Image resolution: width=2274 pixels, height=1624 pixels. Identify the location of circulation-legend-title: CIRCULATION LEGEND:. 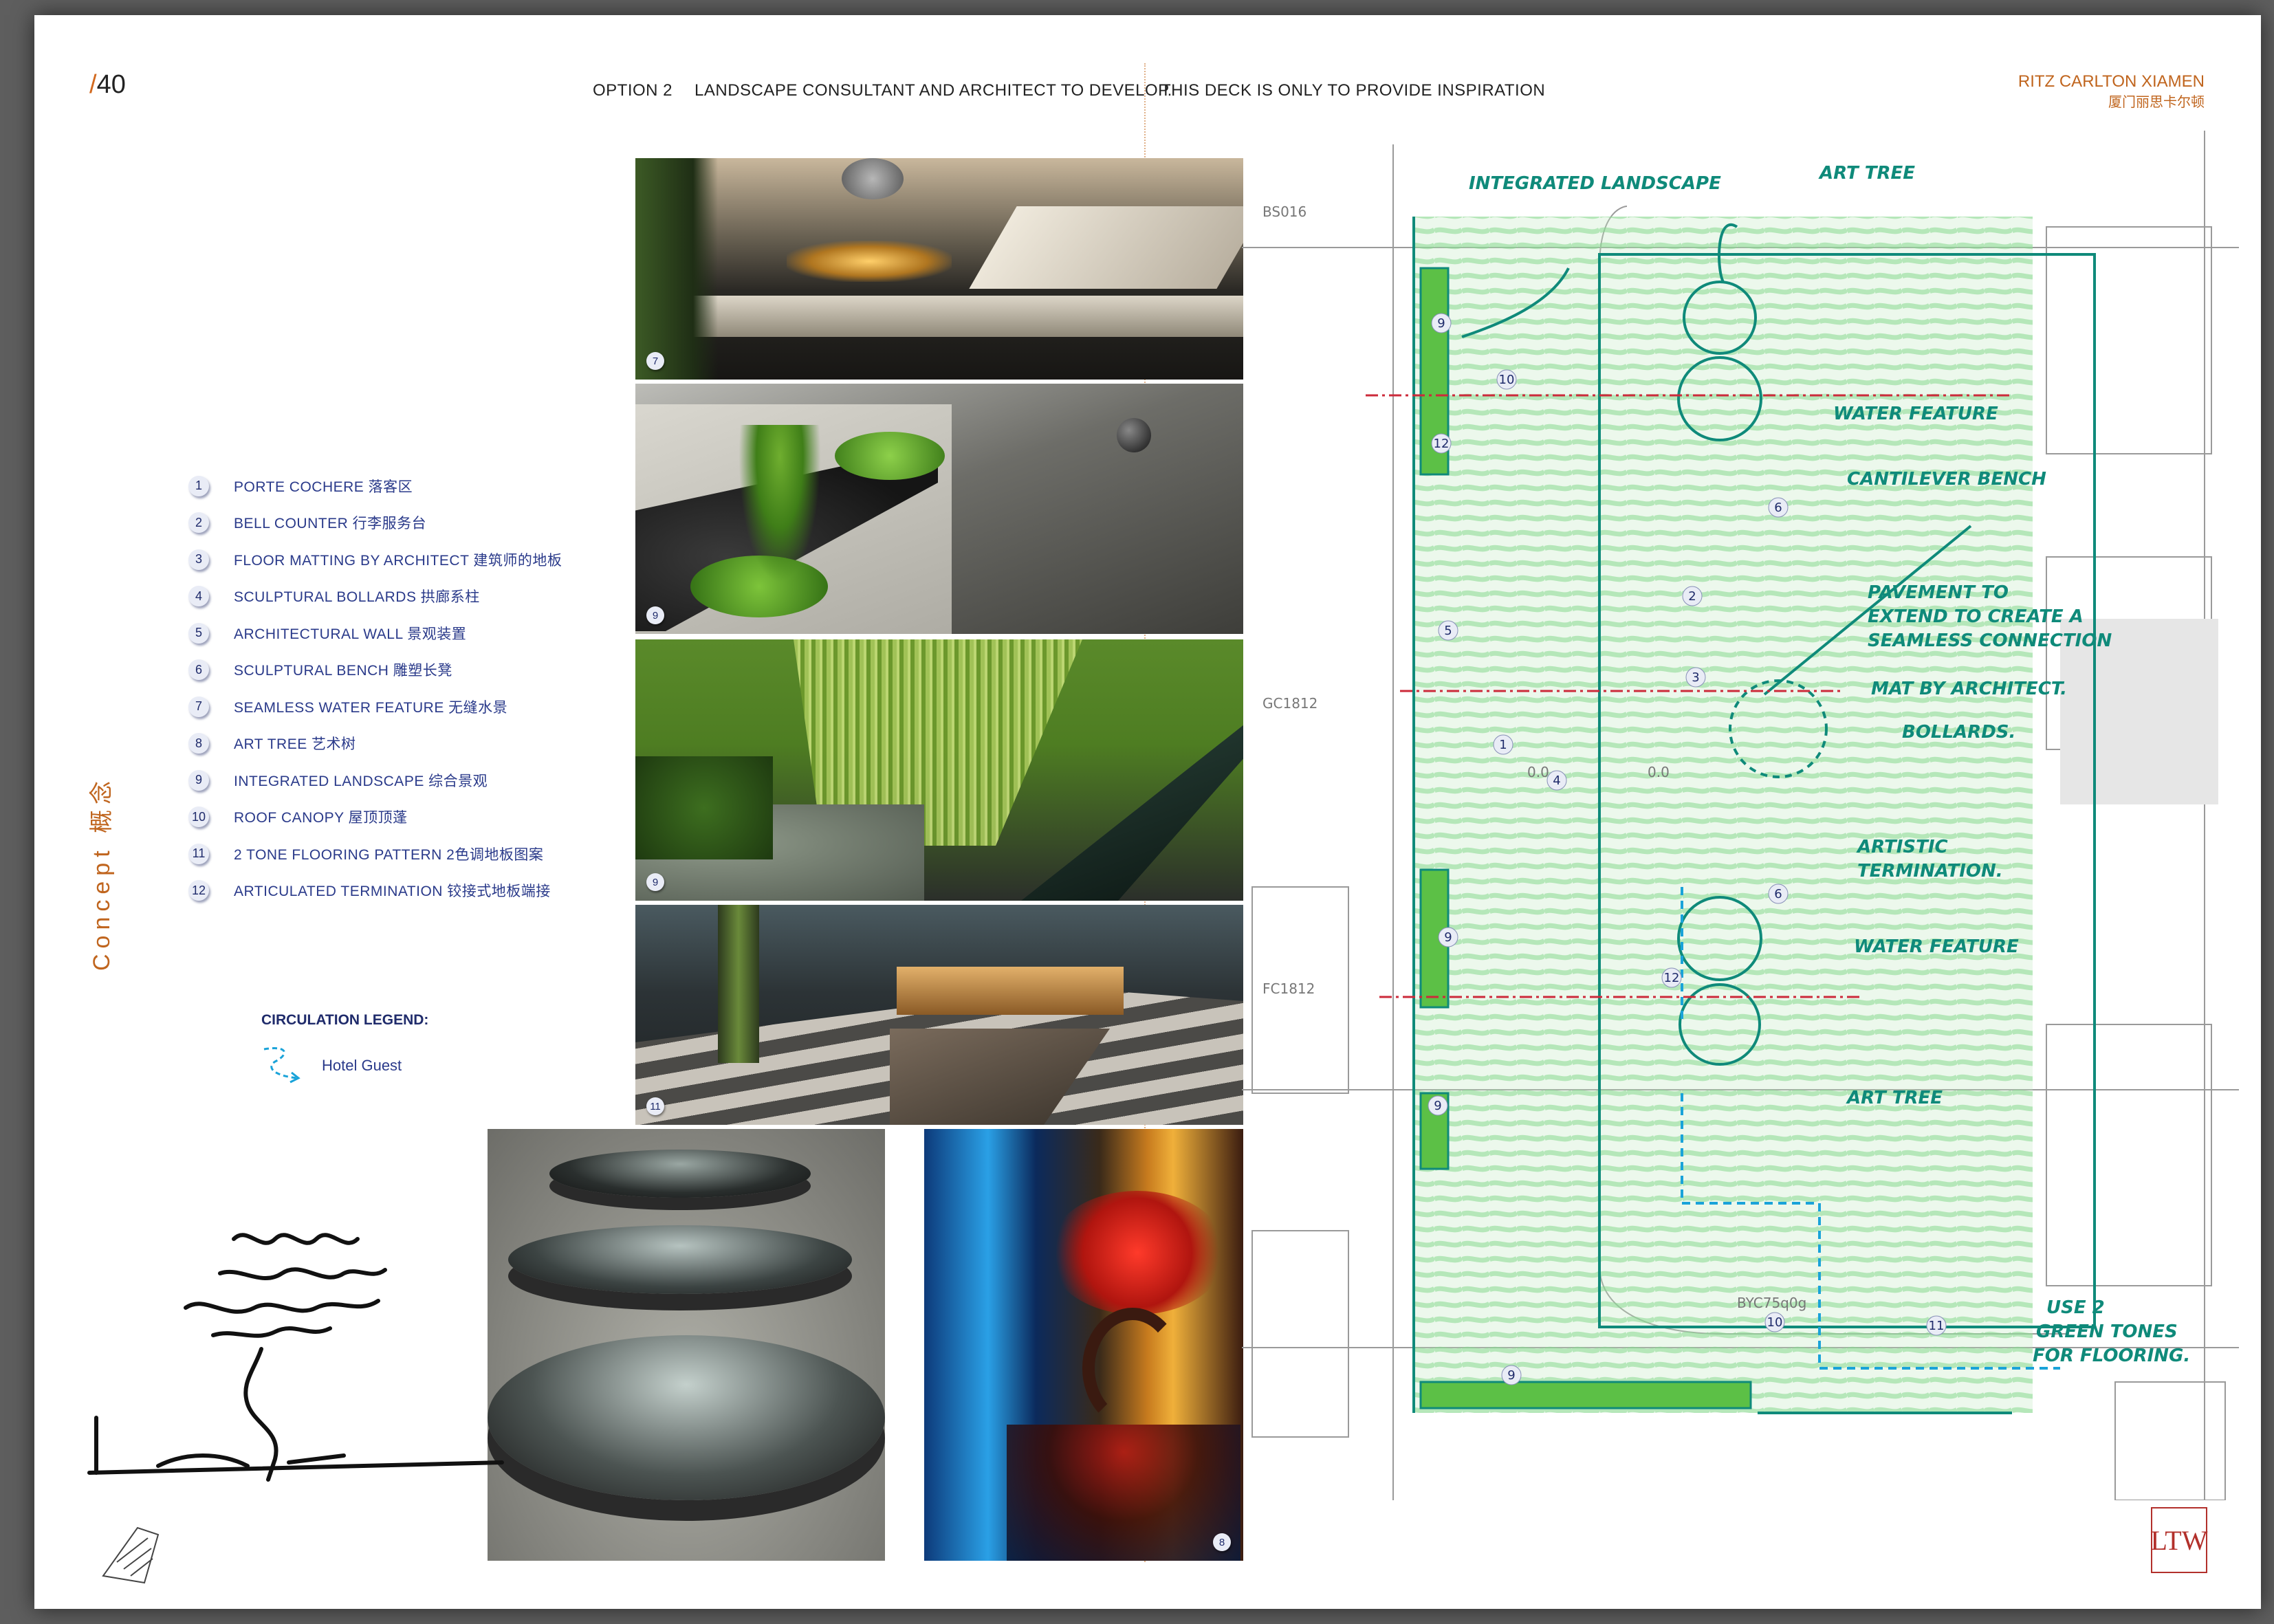
(345, 1020).